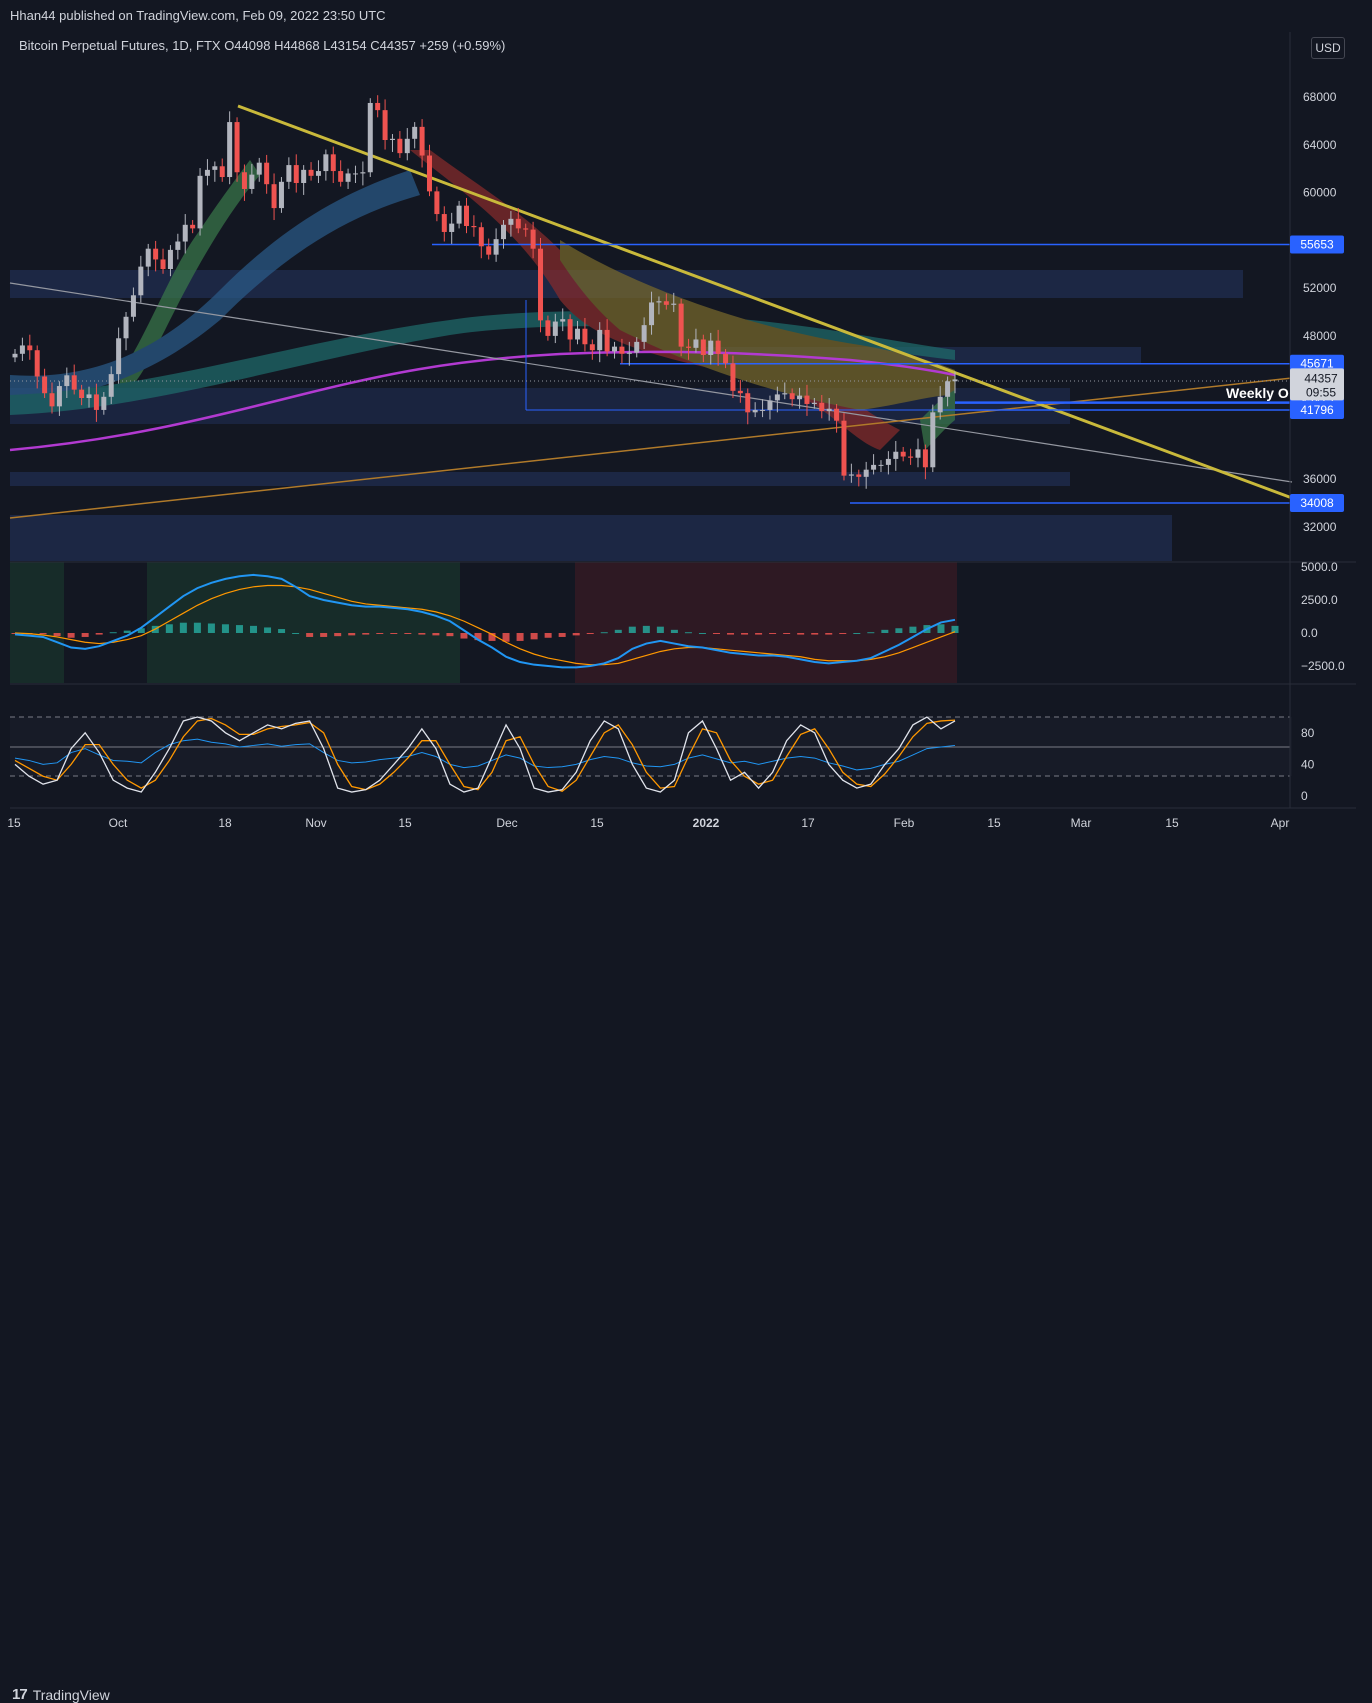 The height and width of the screenshot is (1703, 1372). What do you see at coordinates (1320, 288) in the screenshot?
I see `price-tick-label: 52000` at bounding box center [1320, 288].